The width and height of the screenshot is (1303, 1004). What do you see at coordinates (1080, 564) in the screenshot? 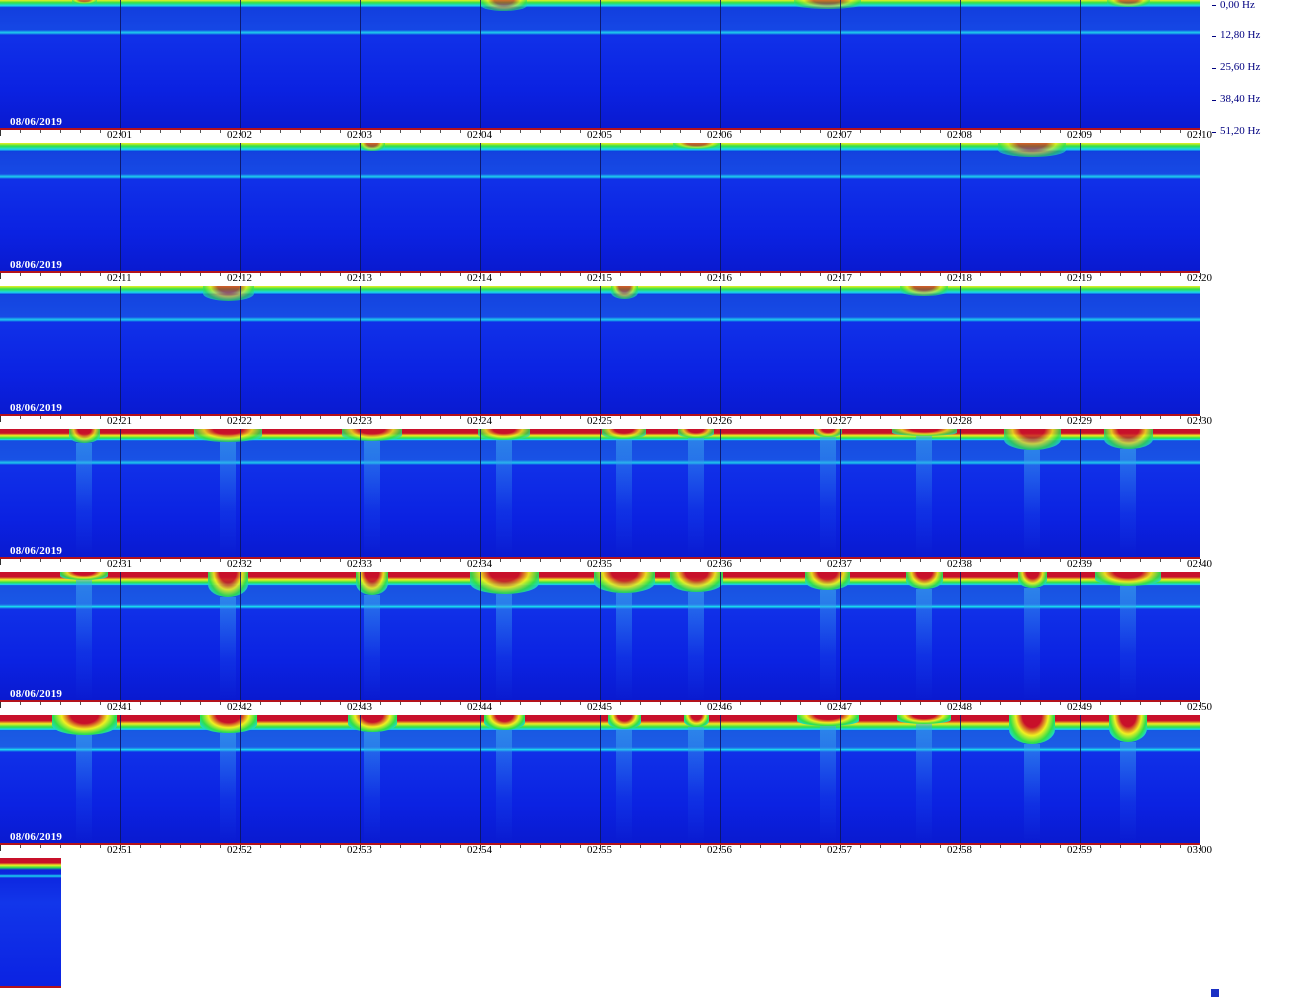
I see `time-label: 02:39` at bounding box center [1080, 564].